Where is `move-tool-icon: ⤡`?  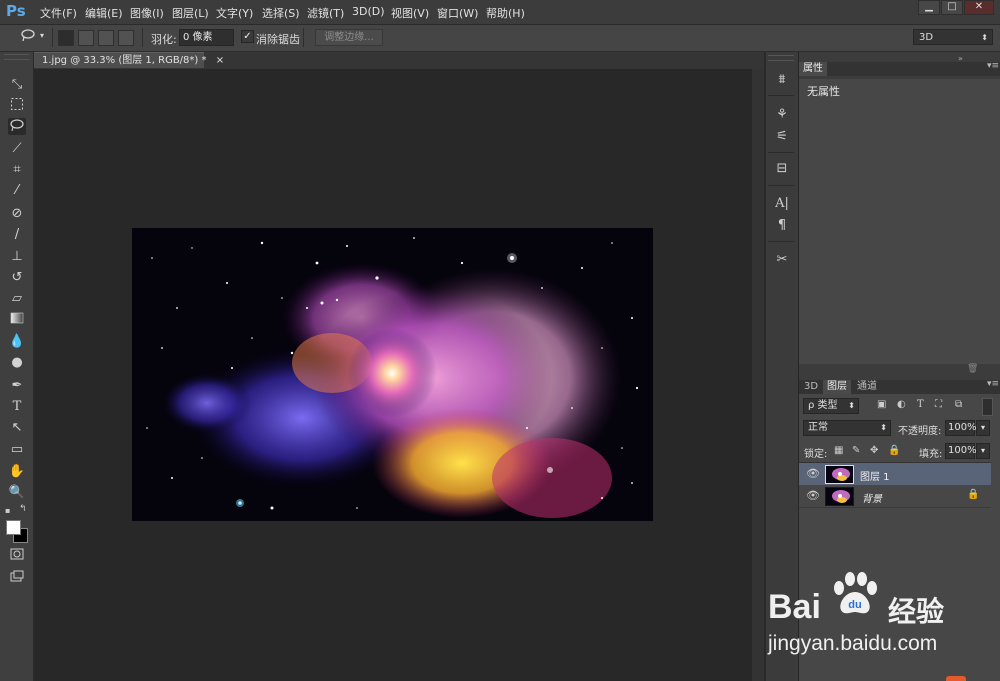
move-tool-icon: ⤡ is located at coordinates (17, 84).